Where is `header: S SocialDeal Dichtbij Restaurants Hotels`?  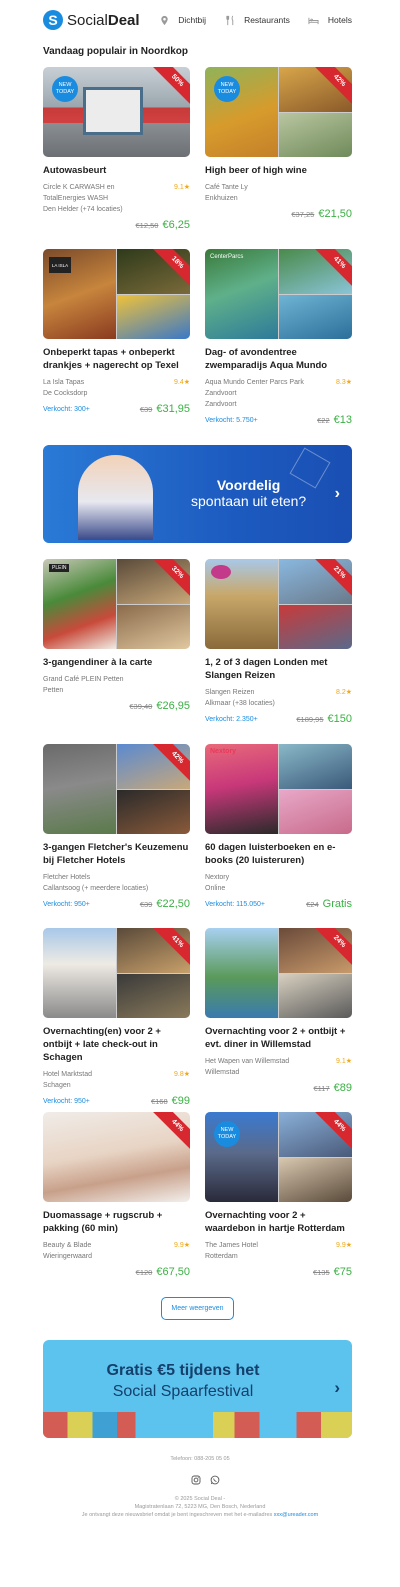
header: S SocialDeal Dichtbij Restaurants Hotels is located at coordinates (200, 21).